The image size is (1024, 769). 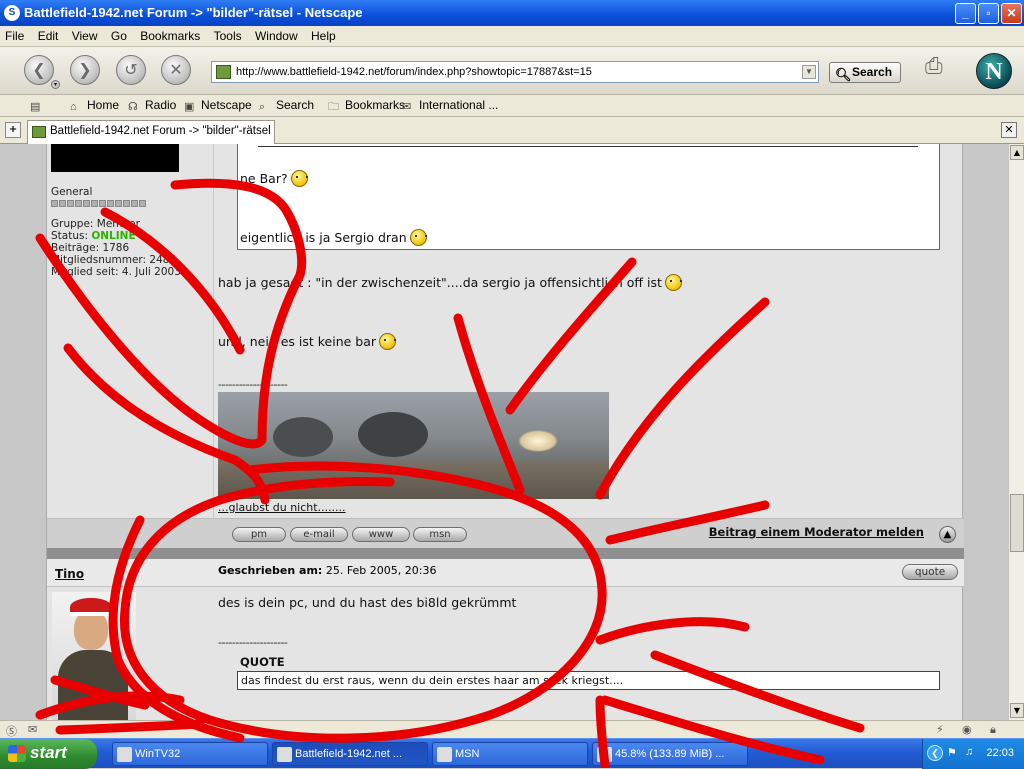 I want to click on author-group: Gruppe: Member, so click(x=95, y=224).